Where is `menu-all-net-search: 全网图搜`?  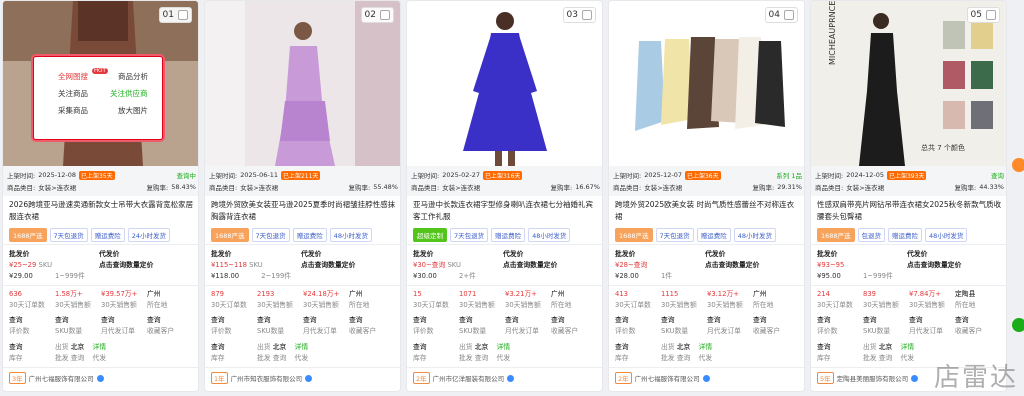
menu-all-net-search: 全网图搜 is located at coordinates (73, 76).